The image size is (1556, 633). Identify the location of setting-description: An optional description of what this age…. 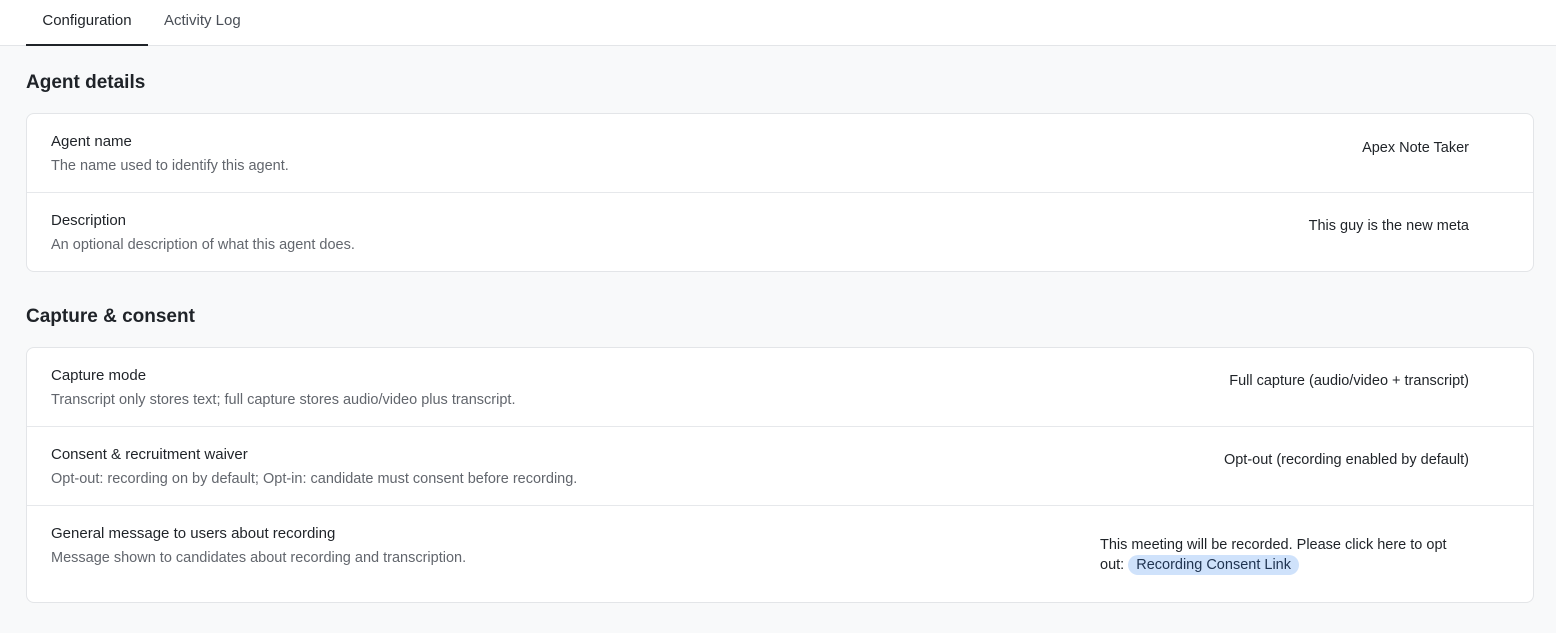
(203, 245).